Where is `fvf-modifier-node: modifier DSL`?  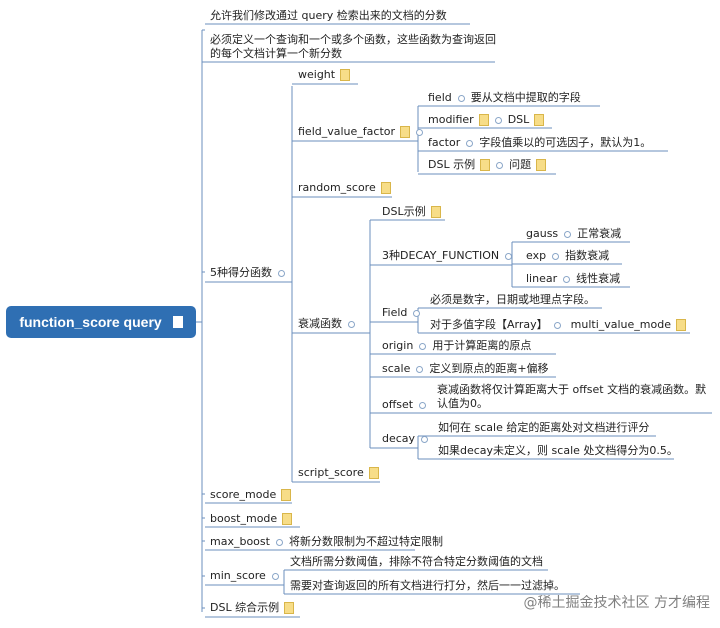 fvf-modifier-node: modifier DSL is located at coordinates (486, 120).